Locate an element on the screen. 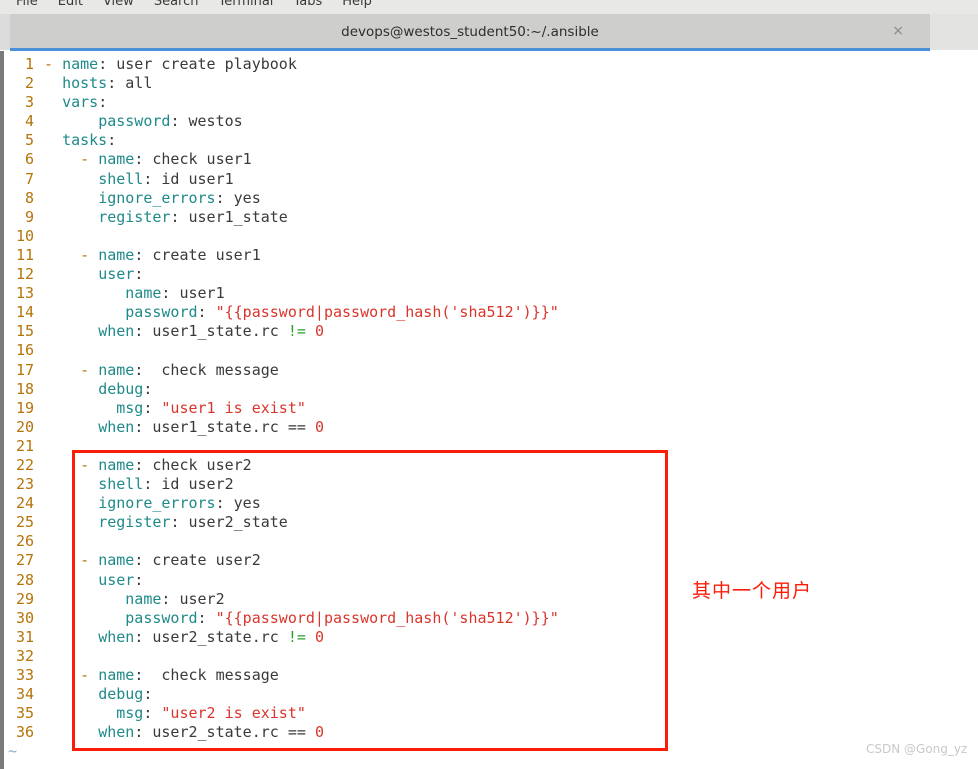 This screenshot has width=978, height=769. line-number: 24 is located at coordinates (24, 503).